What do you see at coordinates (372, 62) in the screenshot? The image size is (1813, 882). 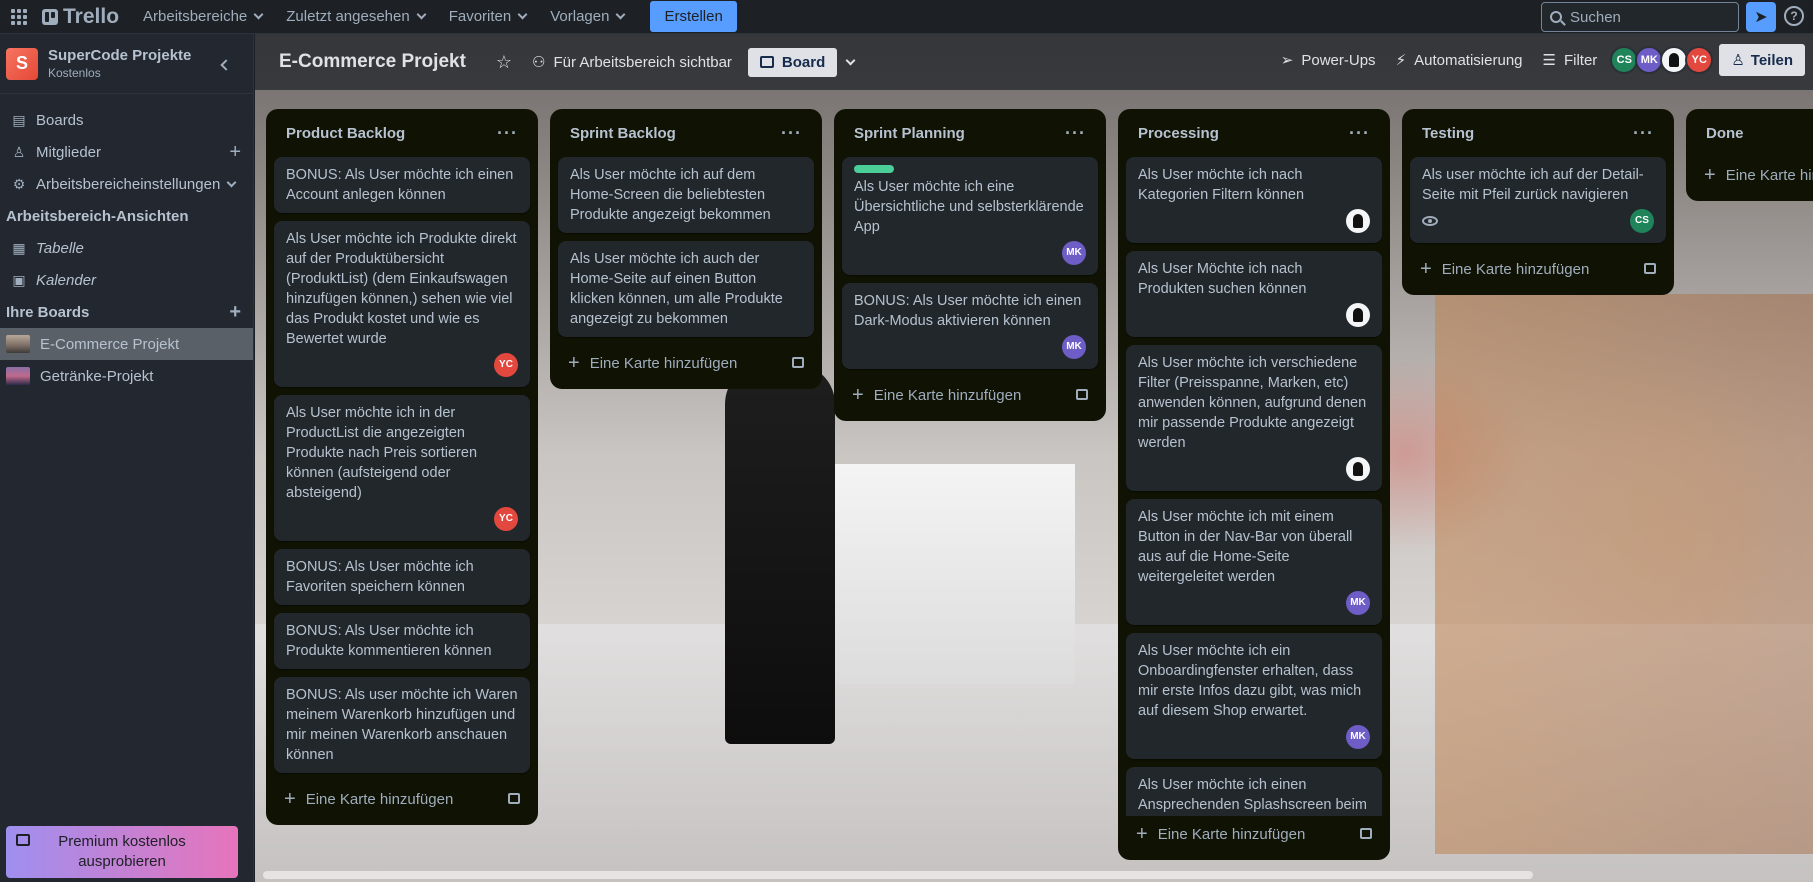 I see `board-title: E-Commerce Projekt` at bounding box center [372, 62].